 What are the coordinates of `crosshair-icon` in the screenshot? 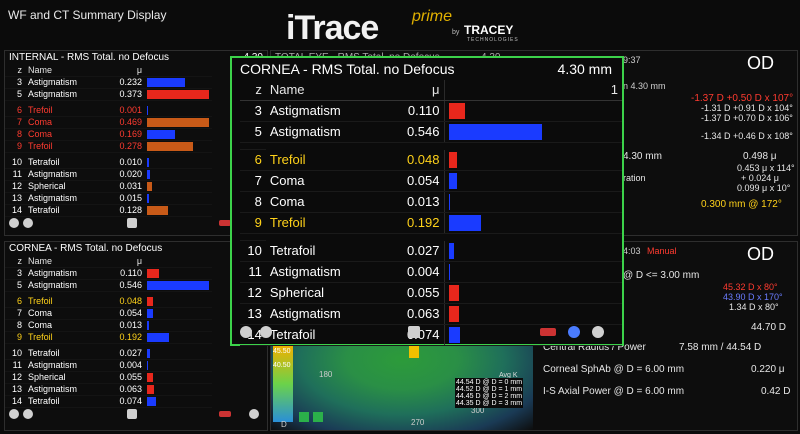 It's located at (574, 332).